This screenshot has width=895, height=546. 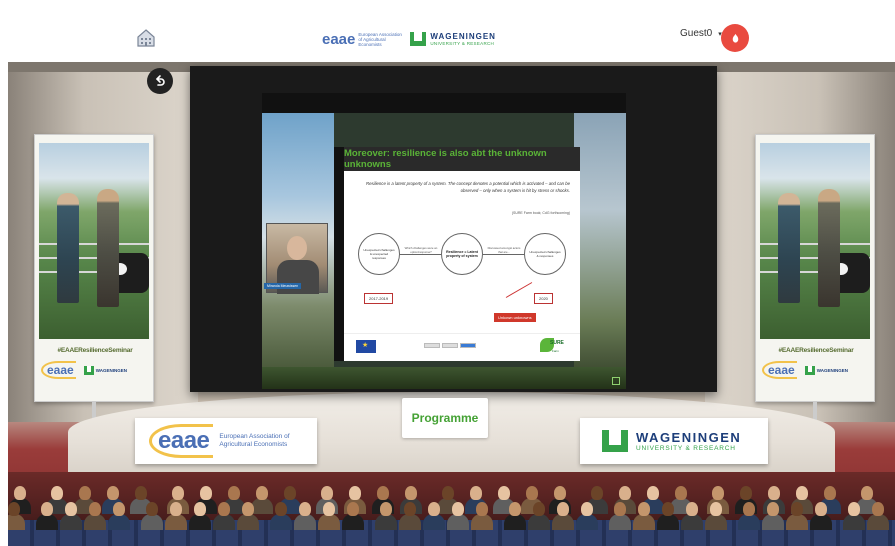 What do you see at coordinates (160, 81) in the screenshot?
I see `back-button` at bounding box center [160, 81].